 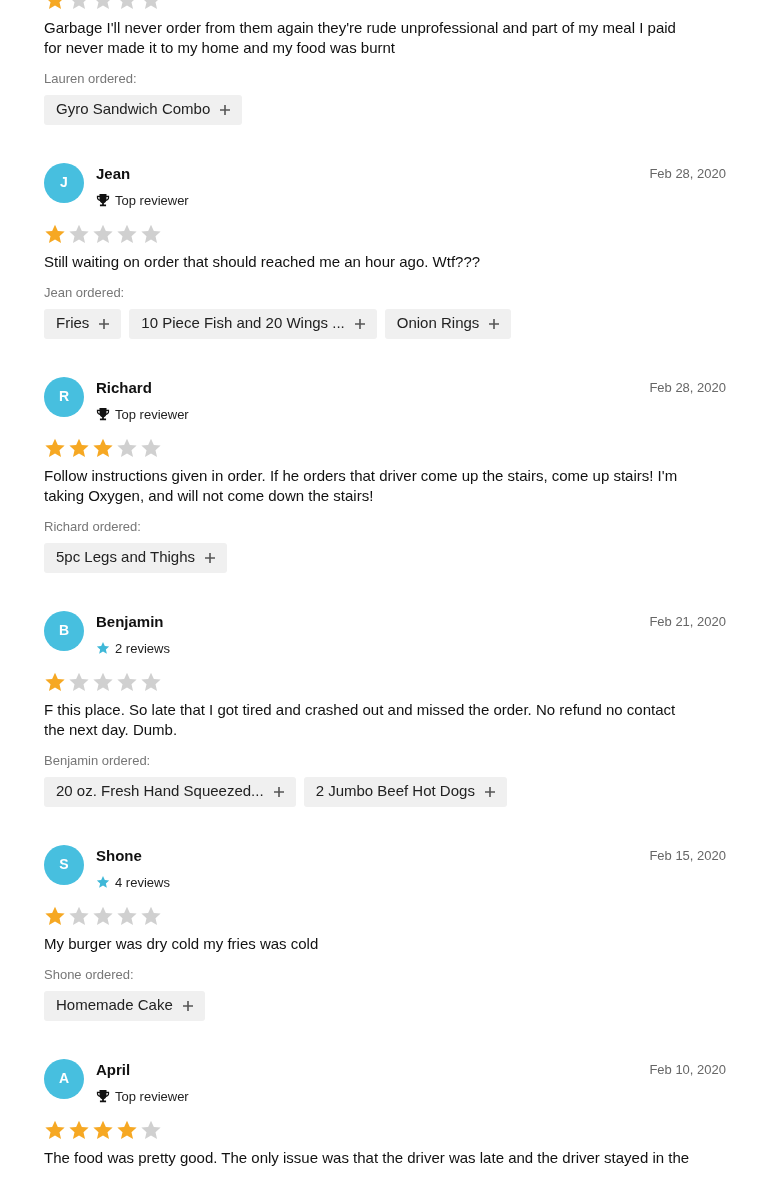 I want to click on avatar: A, so click(x=64, y=1078).